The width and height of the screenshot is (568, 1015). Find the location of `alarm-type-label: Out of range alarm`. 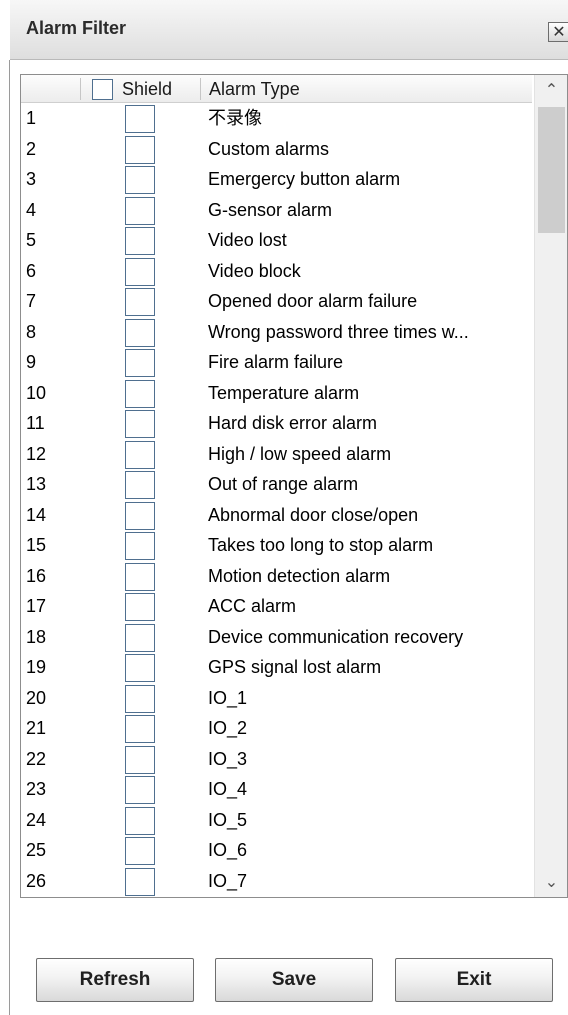

alarm-type-label: Out of range alarm is located at coordinates (283, 484).